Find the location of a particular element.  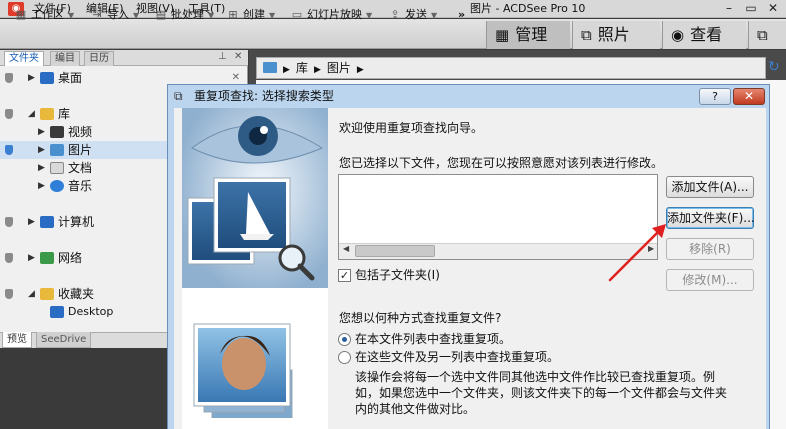

slideshow-button: ▭ 幻灯片放映 ▼ is located at coordinates (331, 15).